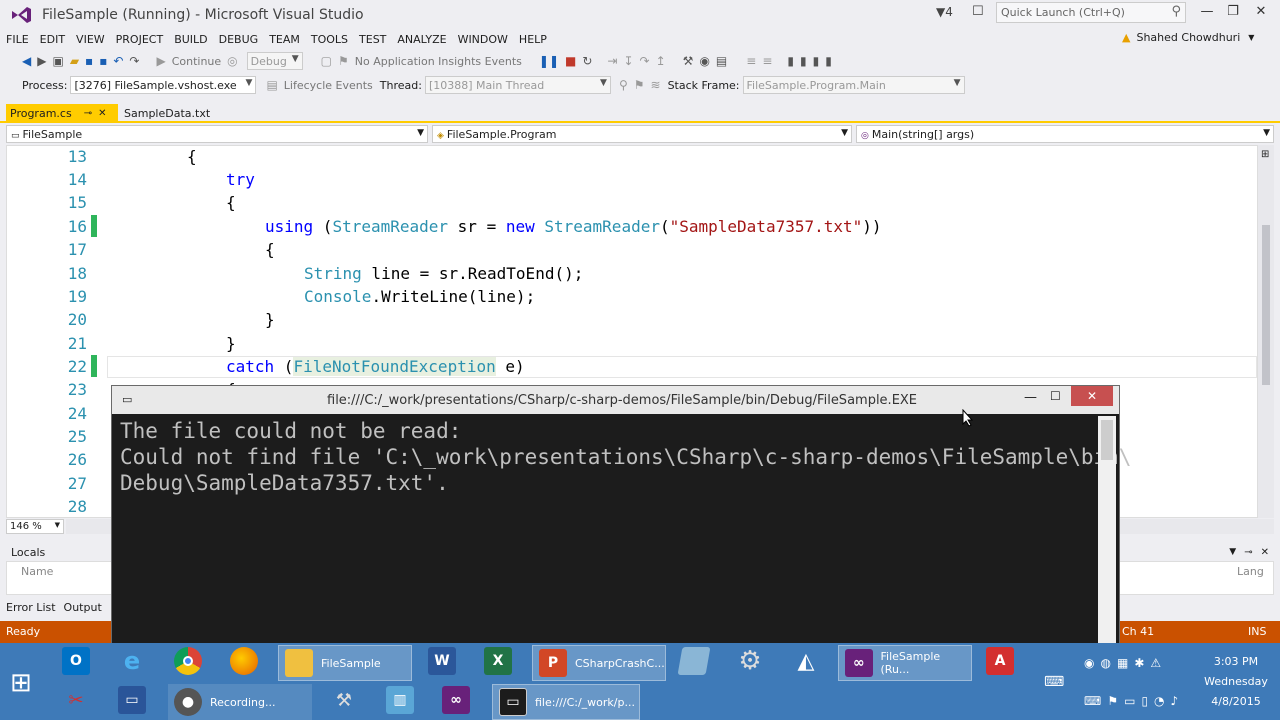 The width and height of the screenshot is (1280, 720). I want to click on ie-taskbar-button: e, so click(136, 661).